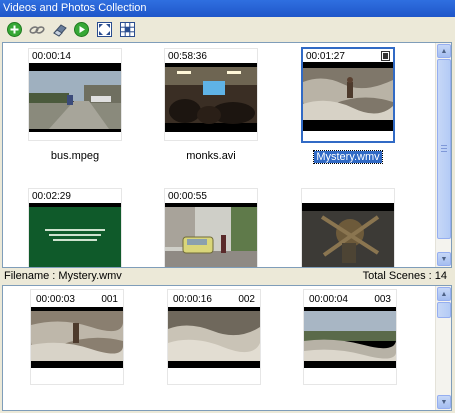 This screenshot has height=413, width=455. What do you see at coordinates (404, 276) in the screenshot?
I see `total-scenes-label: Total Scenes : 14` at bounding box center [404, 276].